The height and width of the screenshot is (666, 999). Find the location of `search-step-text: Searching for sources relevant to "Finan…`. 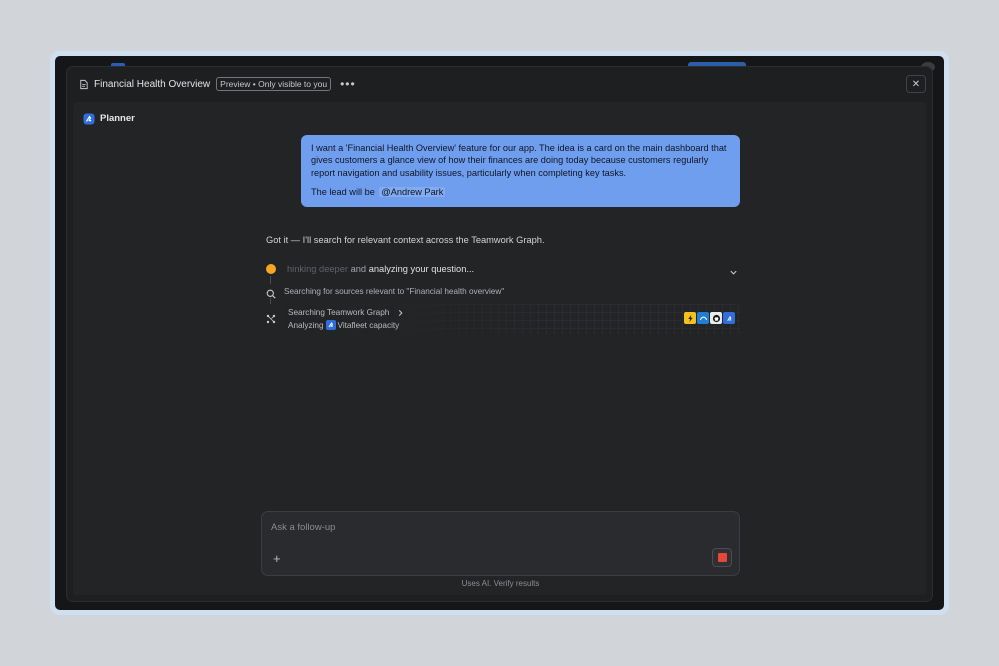

search-step-text: Searching for sources relevant to "Finan… is located at coordinates (394, 291).